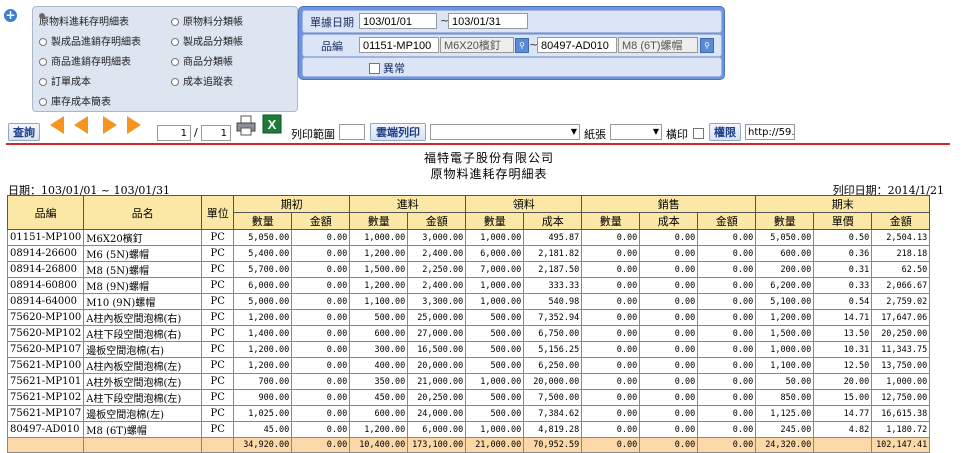 This screenshot has height=453, width=978. What do you see at coordinates (143, 381) in the screenshot?
I see `cell-name: A柱外板空間泡棉(左)` at bounding box center [143, 381].